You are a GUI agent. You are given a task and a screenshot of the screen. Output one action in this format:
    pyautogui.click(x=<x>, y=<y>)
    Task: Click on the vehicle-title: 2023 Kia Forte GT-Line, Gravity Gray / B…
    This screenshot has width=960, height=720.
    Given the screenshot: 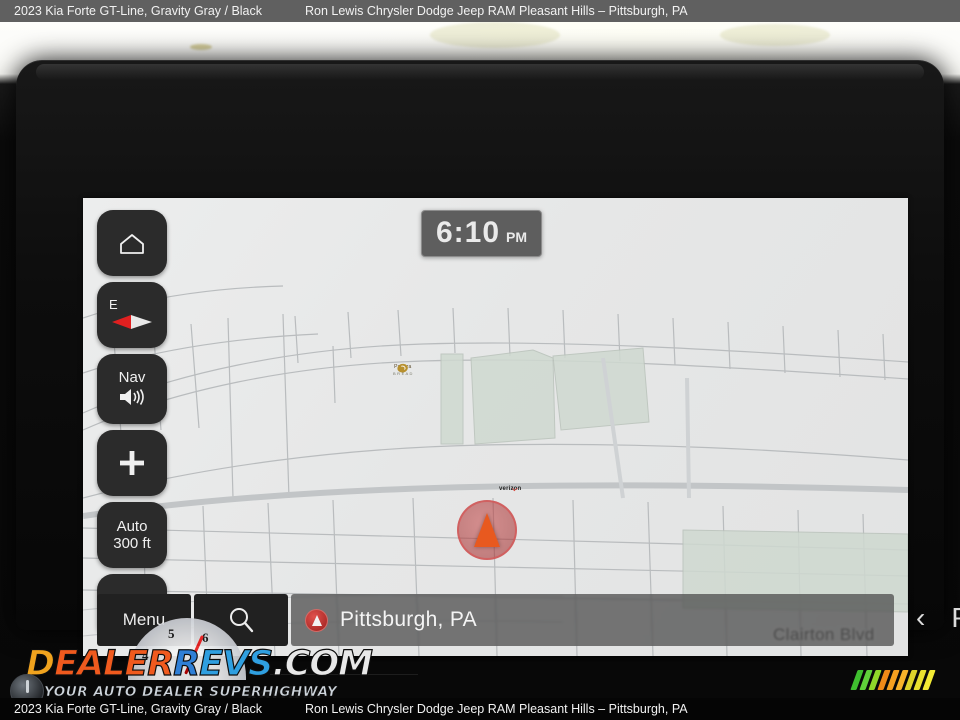 What is the action you would take?
    pyautogui.click(x=138, y=11)
    